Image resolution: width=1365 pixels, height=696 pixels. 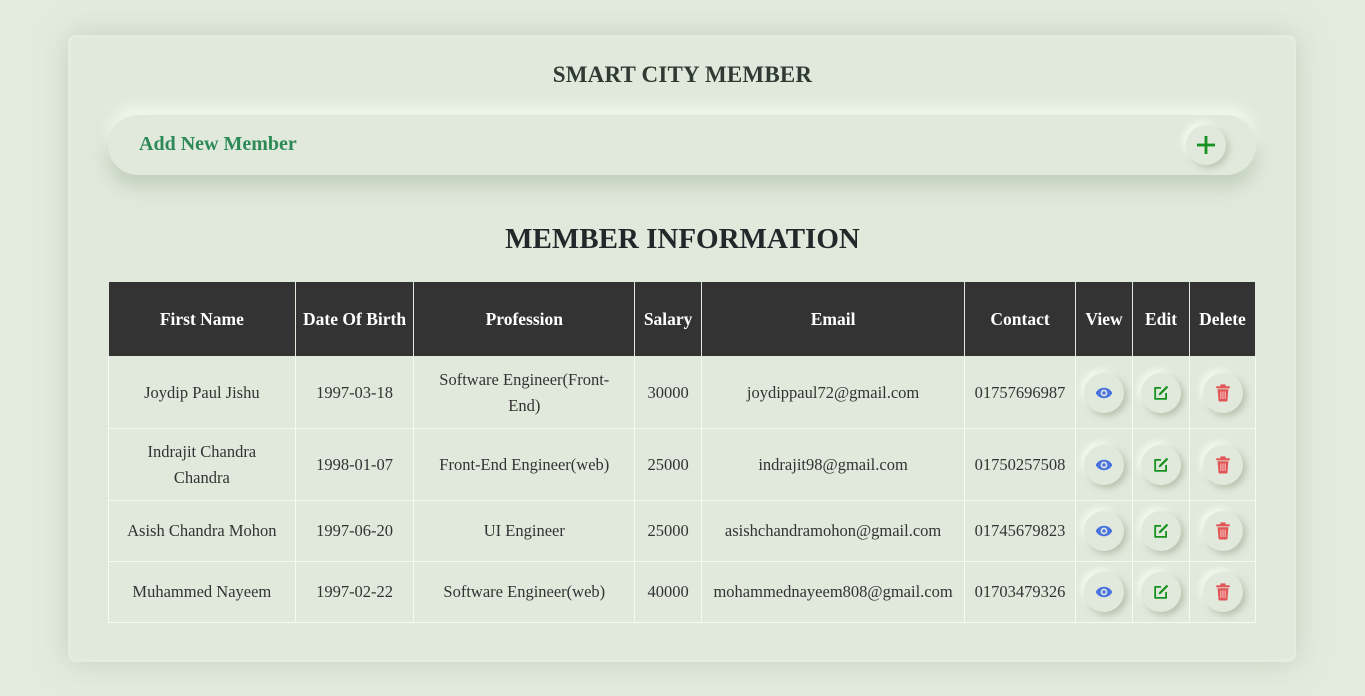 What do you see at coordinates (202, 319) in the screenshot?
I see `column-header-first-name: First Name` at bounding box center [202, 319].